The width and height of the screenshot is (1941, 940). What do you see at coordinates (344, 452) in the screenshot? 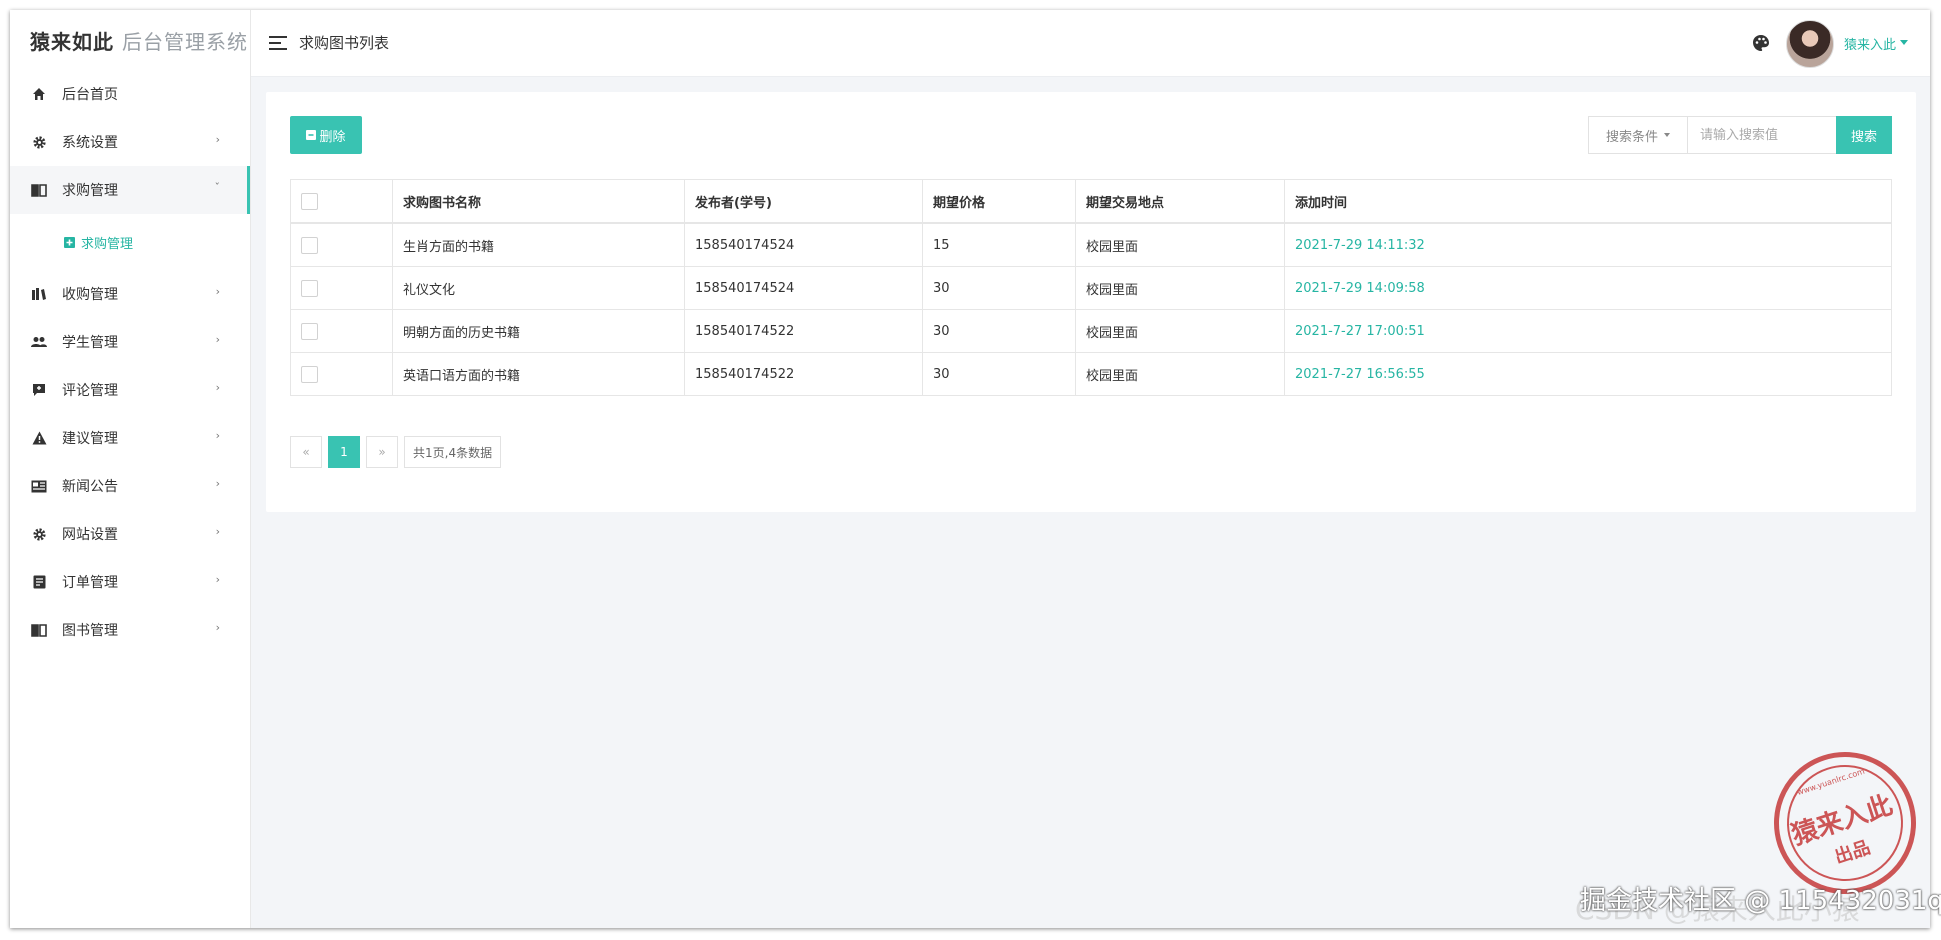
I see `page-button-current: 1` at bounding box center [344, 452].